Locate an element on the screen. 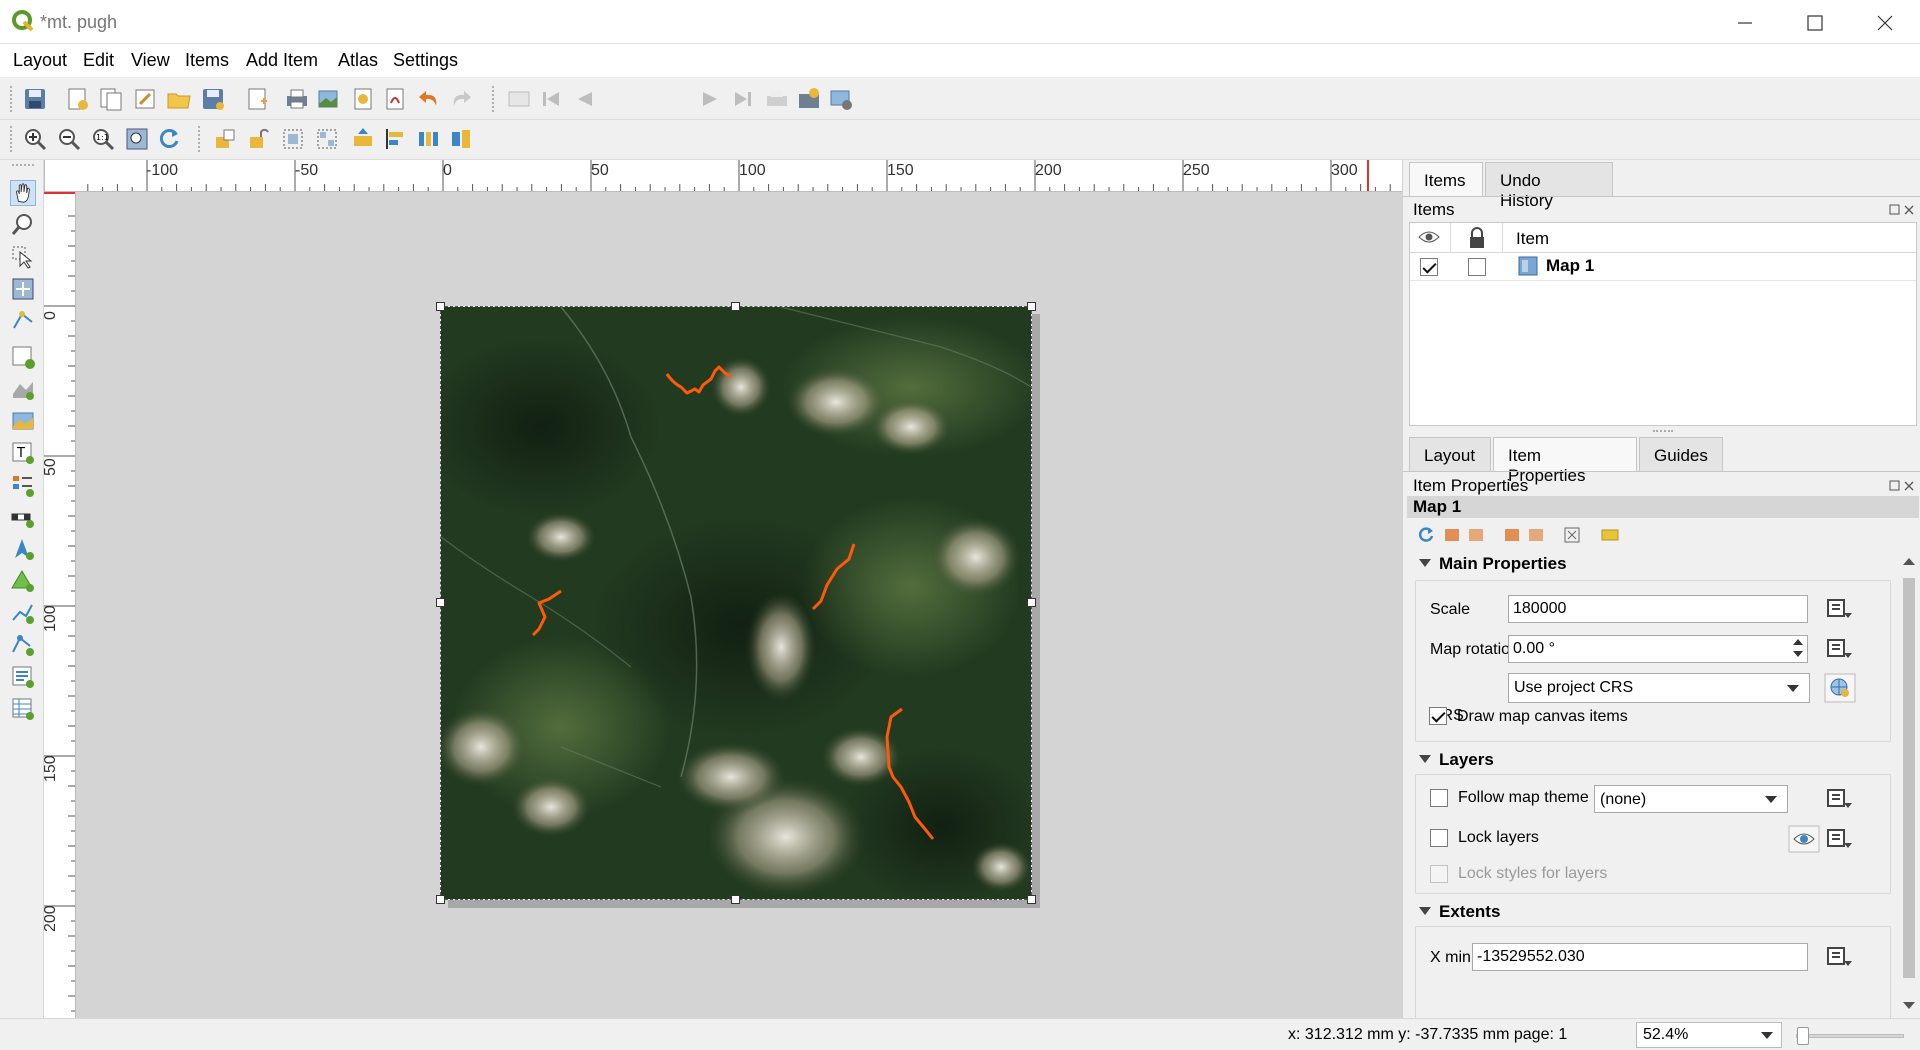 Image resolution: width=1920 pixels, height=1050 pixels. save-as-template-icon is located at coordinates (213, 99).